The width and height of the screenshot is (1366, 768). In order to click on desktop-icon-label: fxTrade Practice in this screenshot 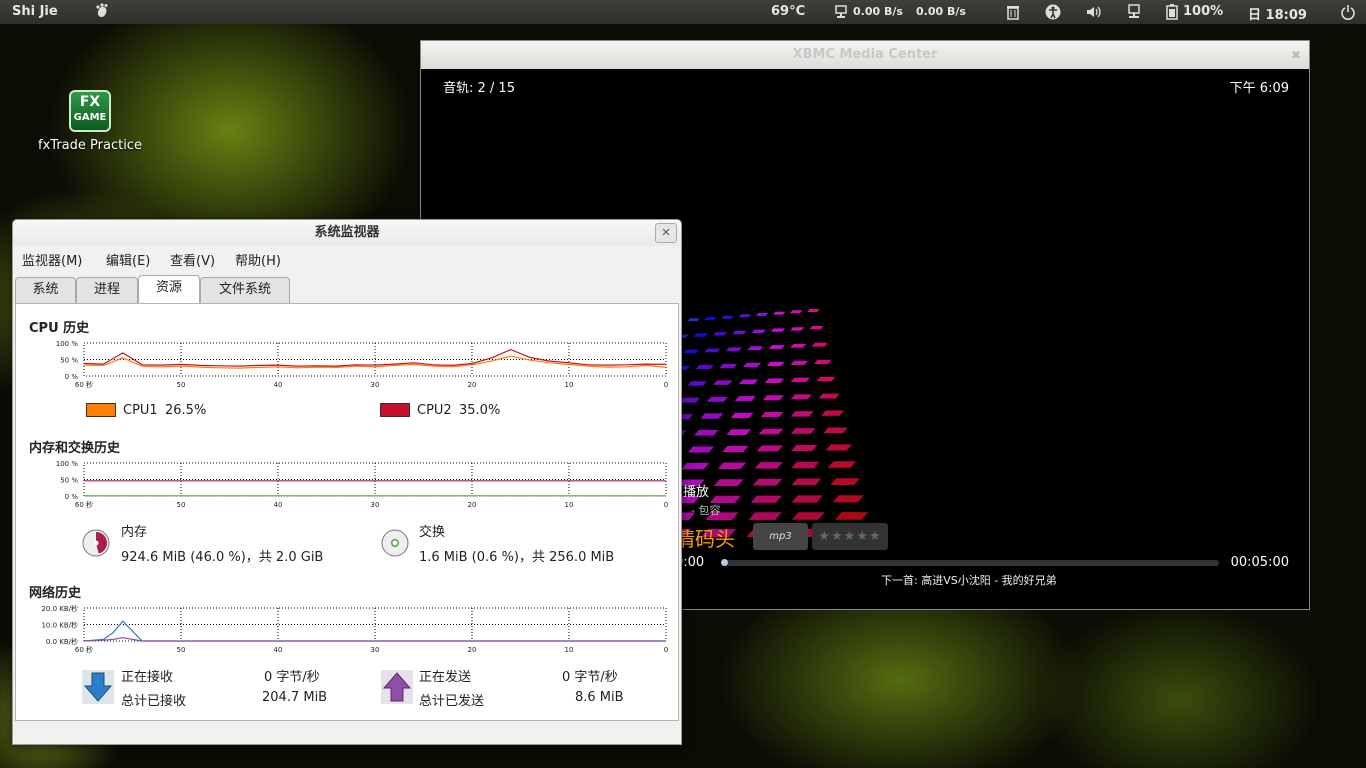, I will do `click(90, 145)`.